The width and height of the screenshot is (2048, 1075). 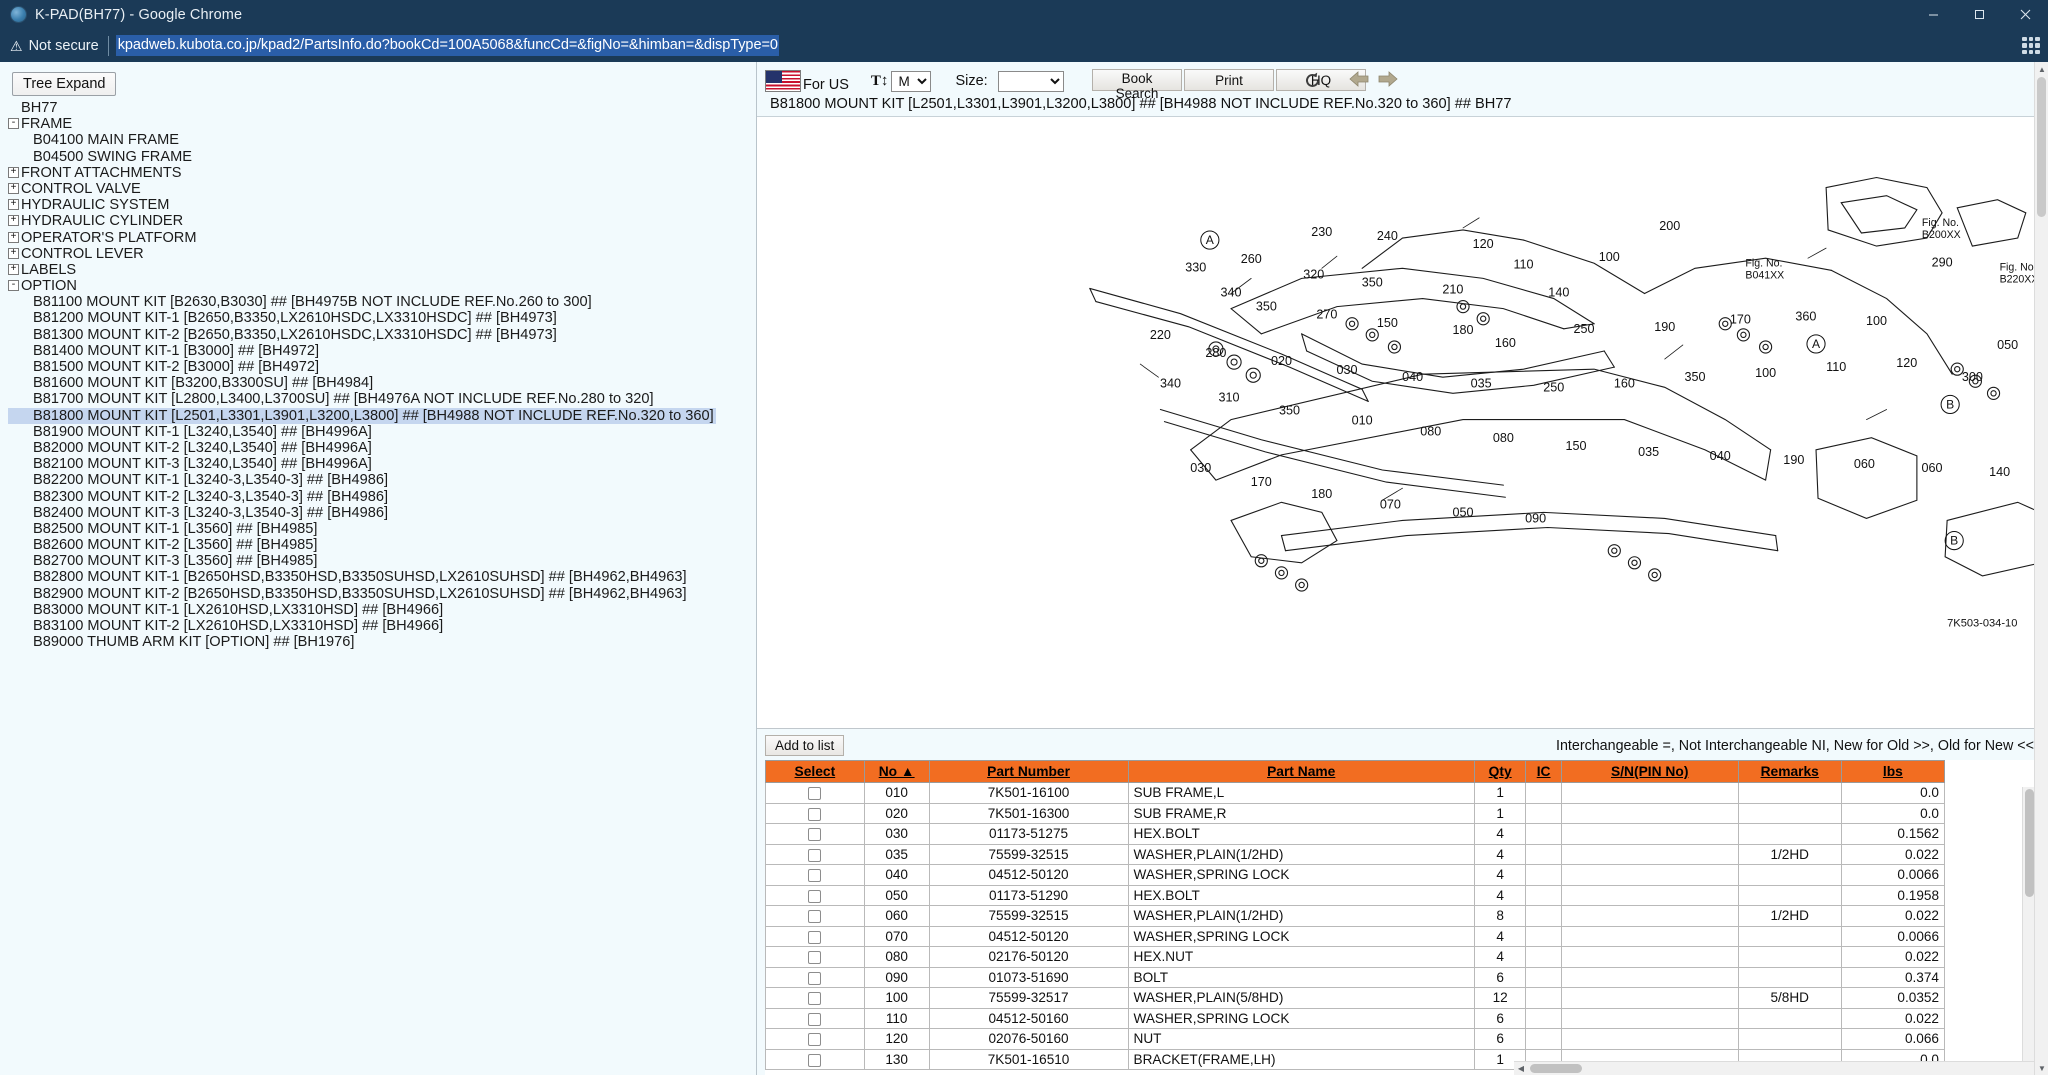 I want to click on table-row: 040 04512-50120 WASHER,SPRING LOCK 4 0.0066, so click(x=1355, y=875).